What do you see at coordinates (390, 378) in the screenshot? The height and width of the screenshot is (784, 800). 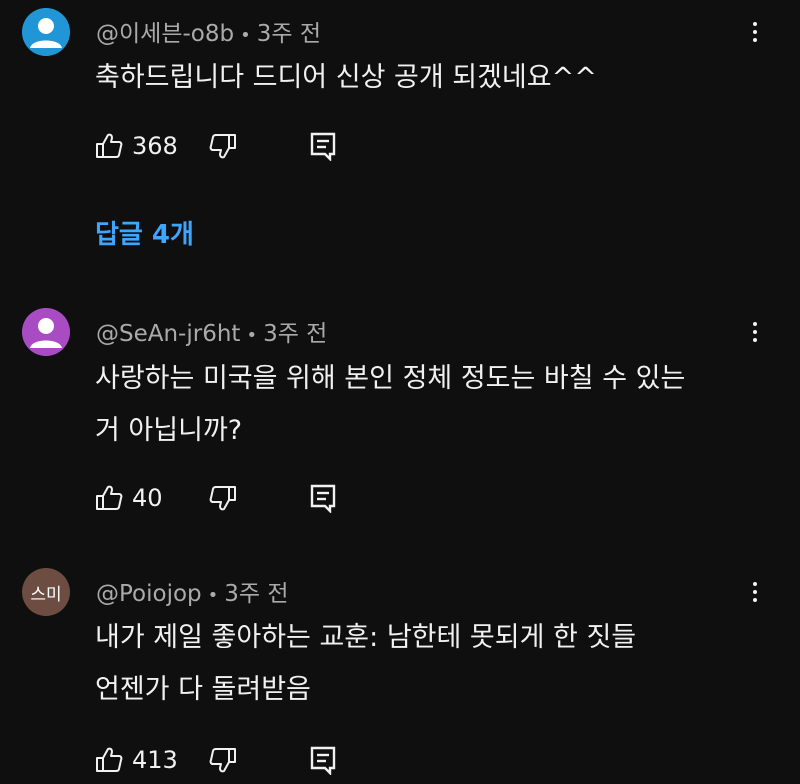 I see `comment-text-line: 사랑하는 미국을 위해 본인 정체 정도는 바칠 수 있는` at bounding box center [390, 378].